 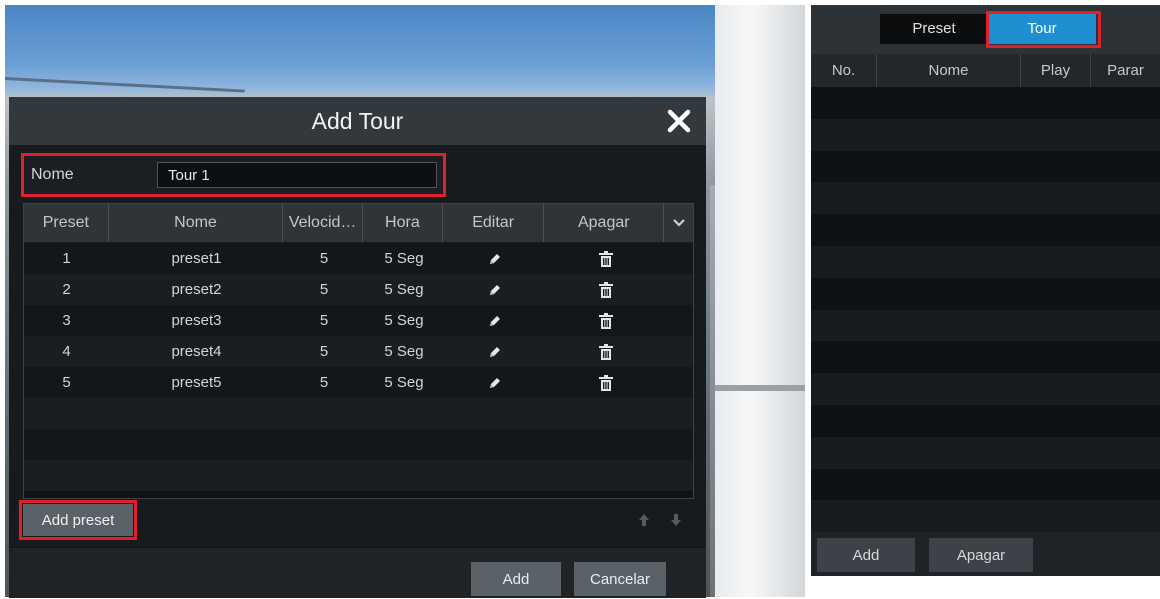 I want to click on tab-preset: Preset, so click(x=934, y=29).